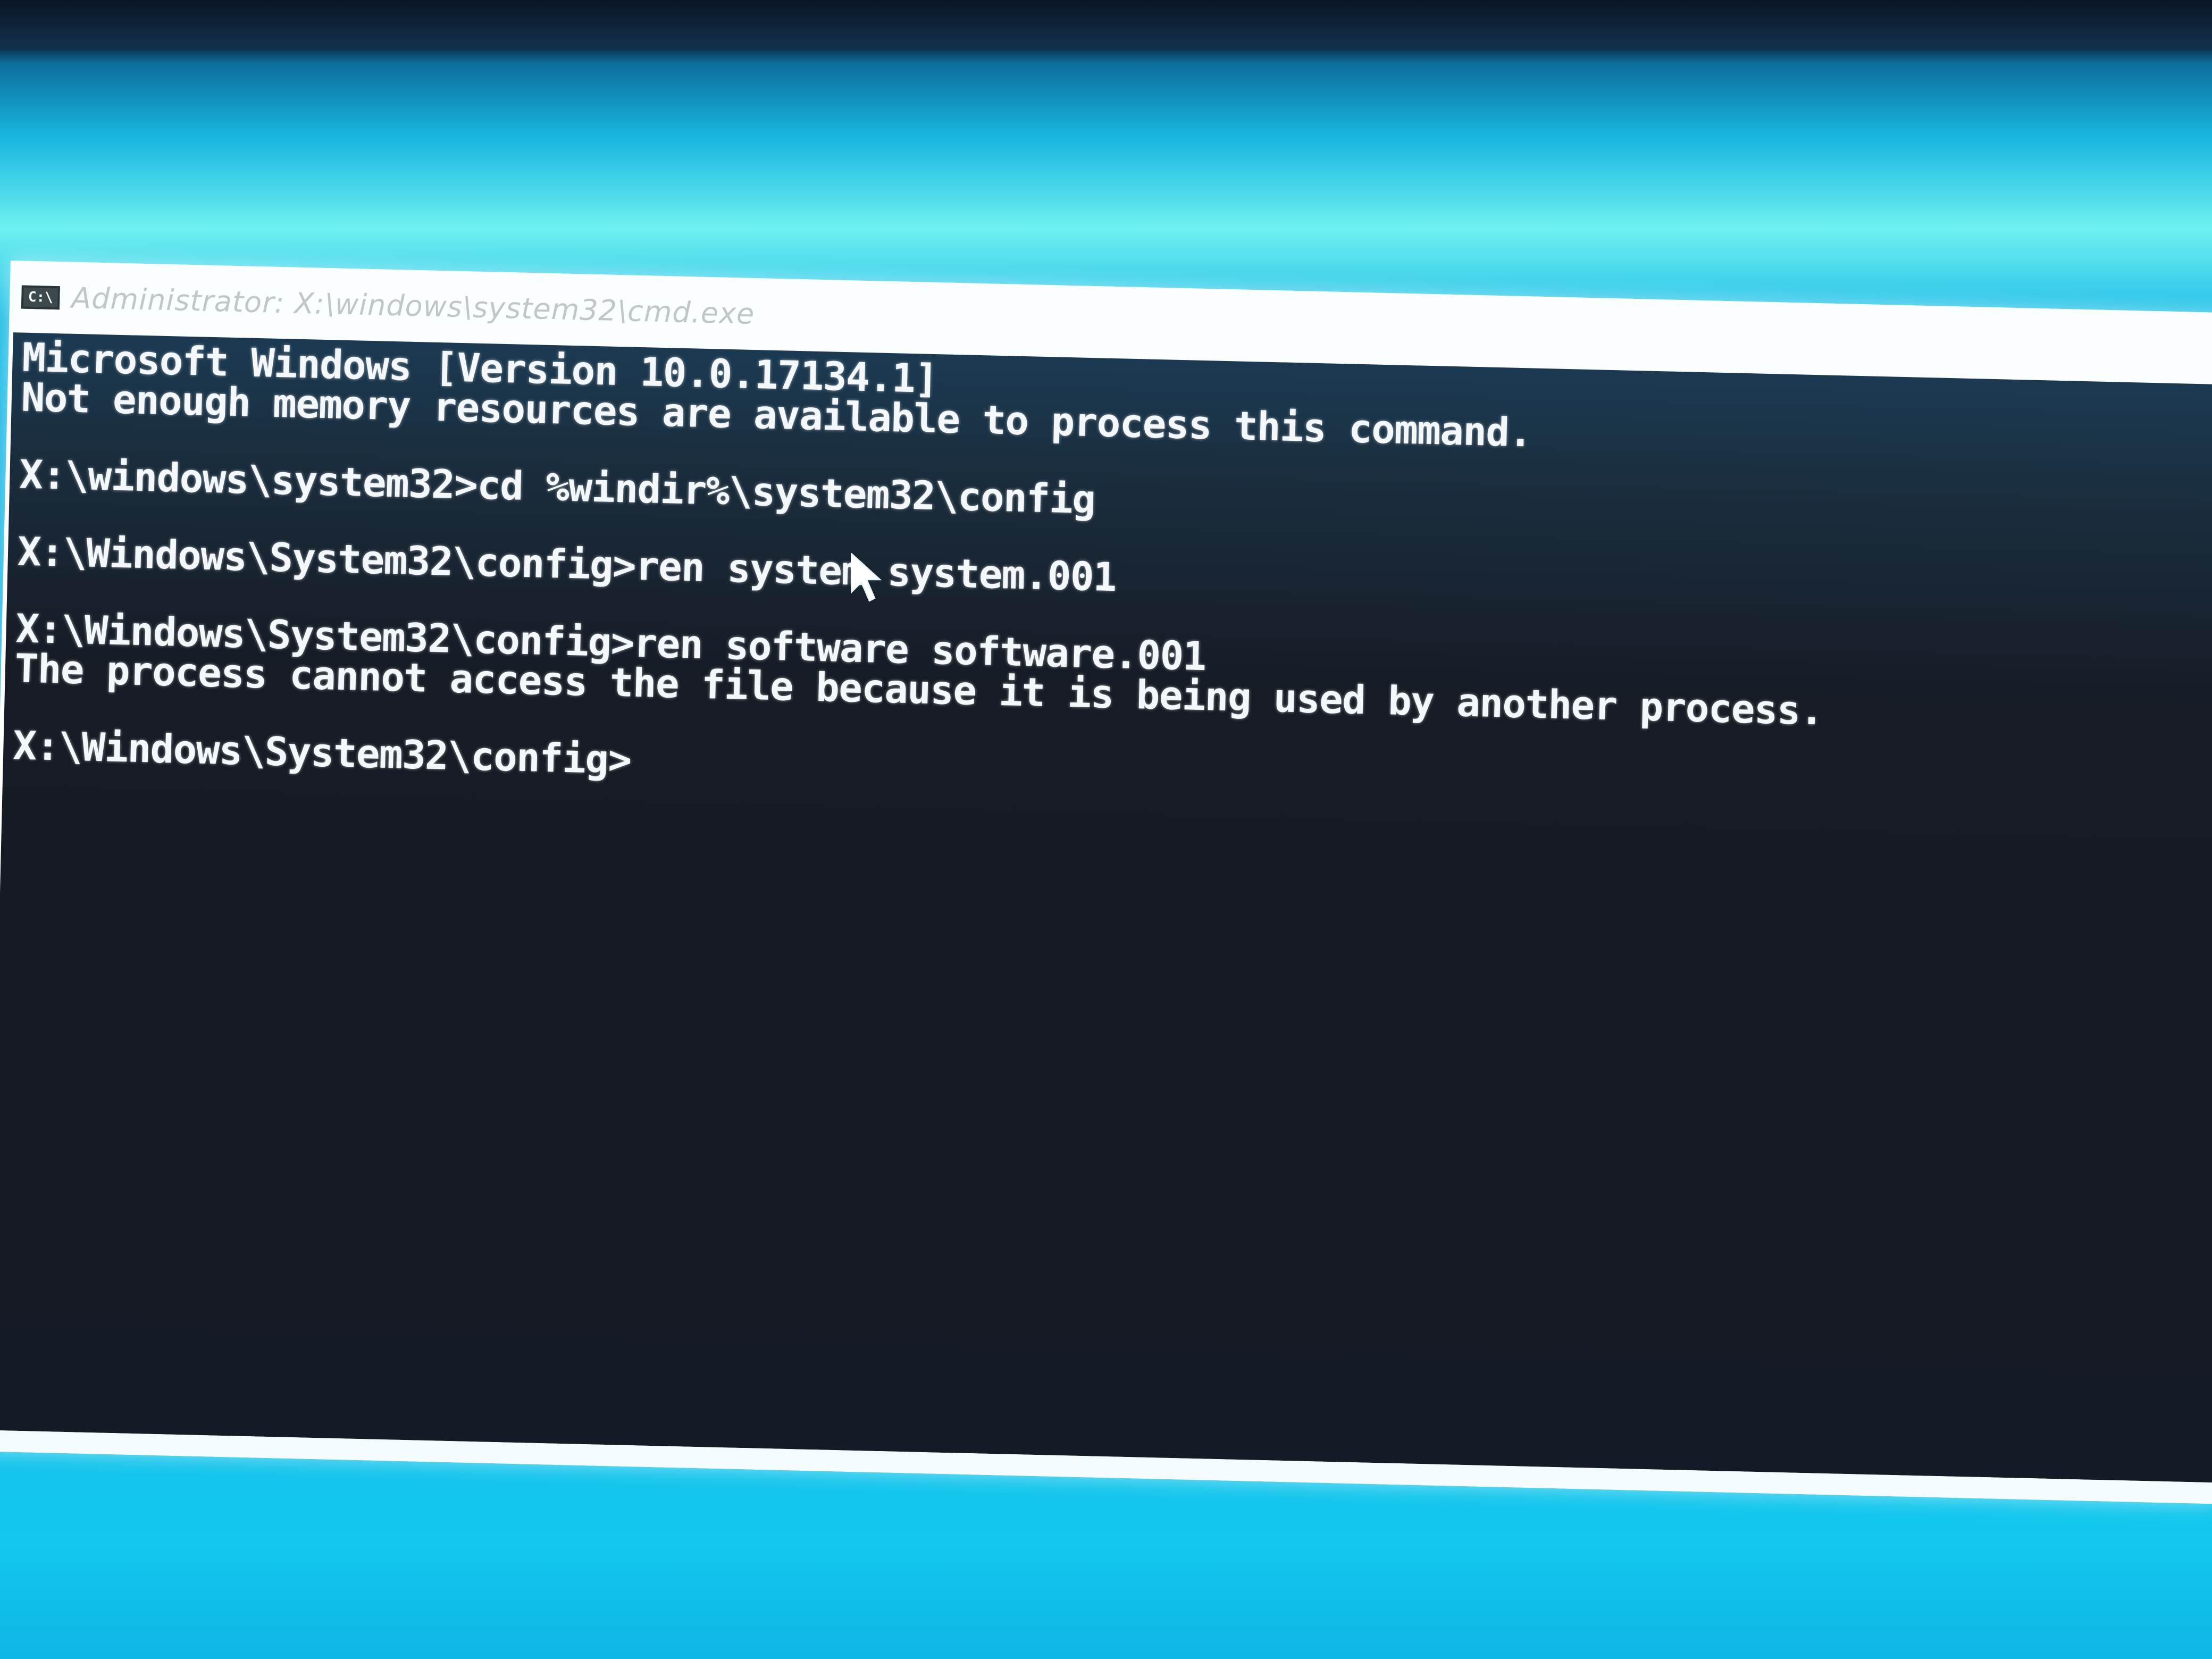 Image resolution: width=2212 pixels, height=1659 pixels. I want to click on mouse-pointer-icon, so click(866, 577).